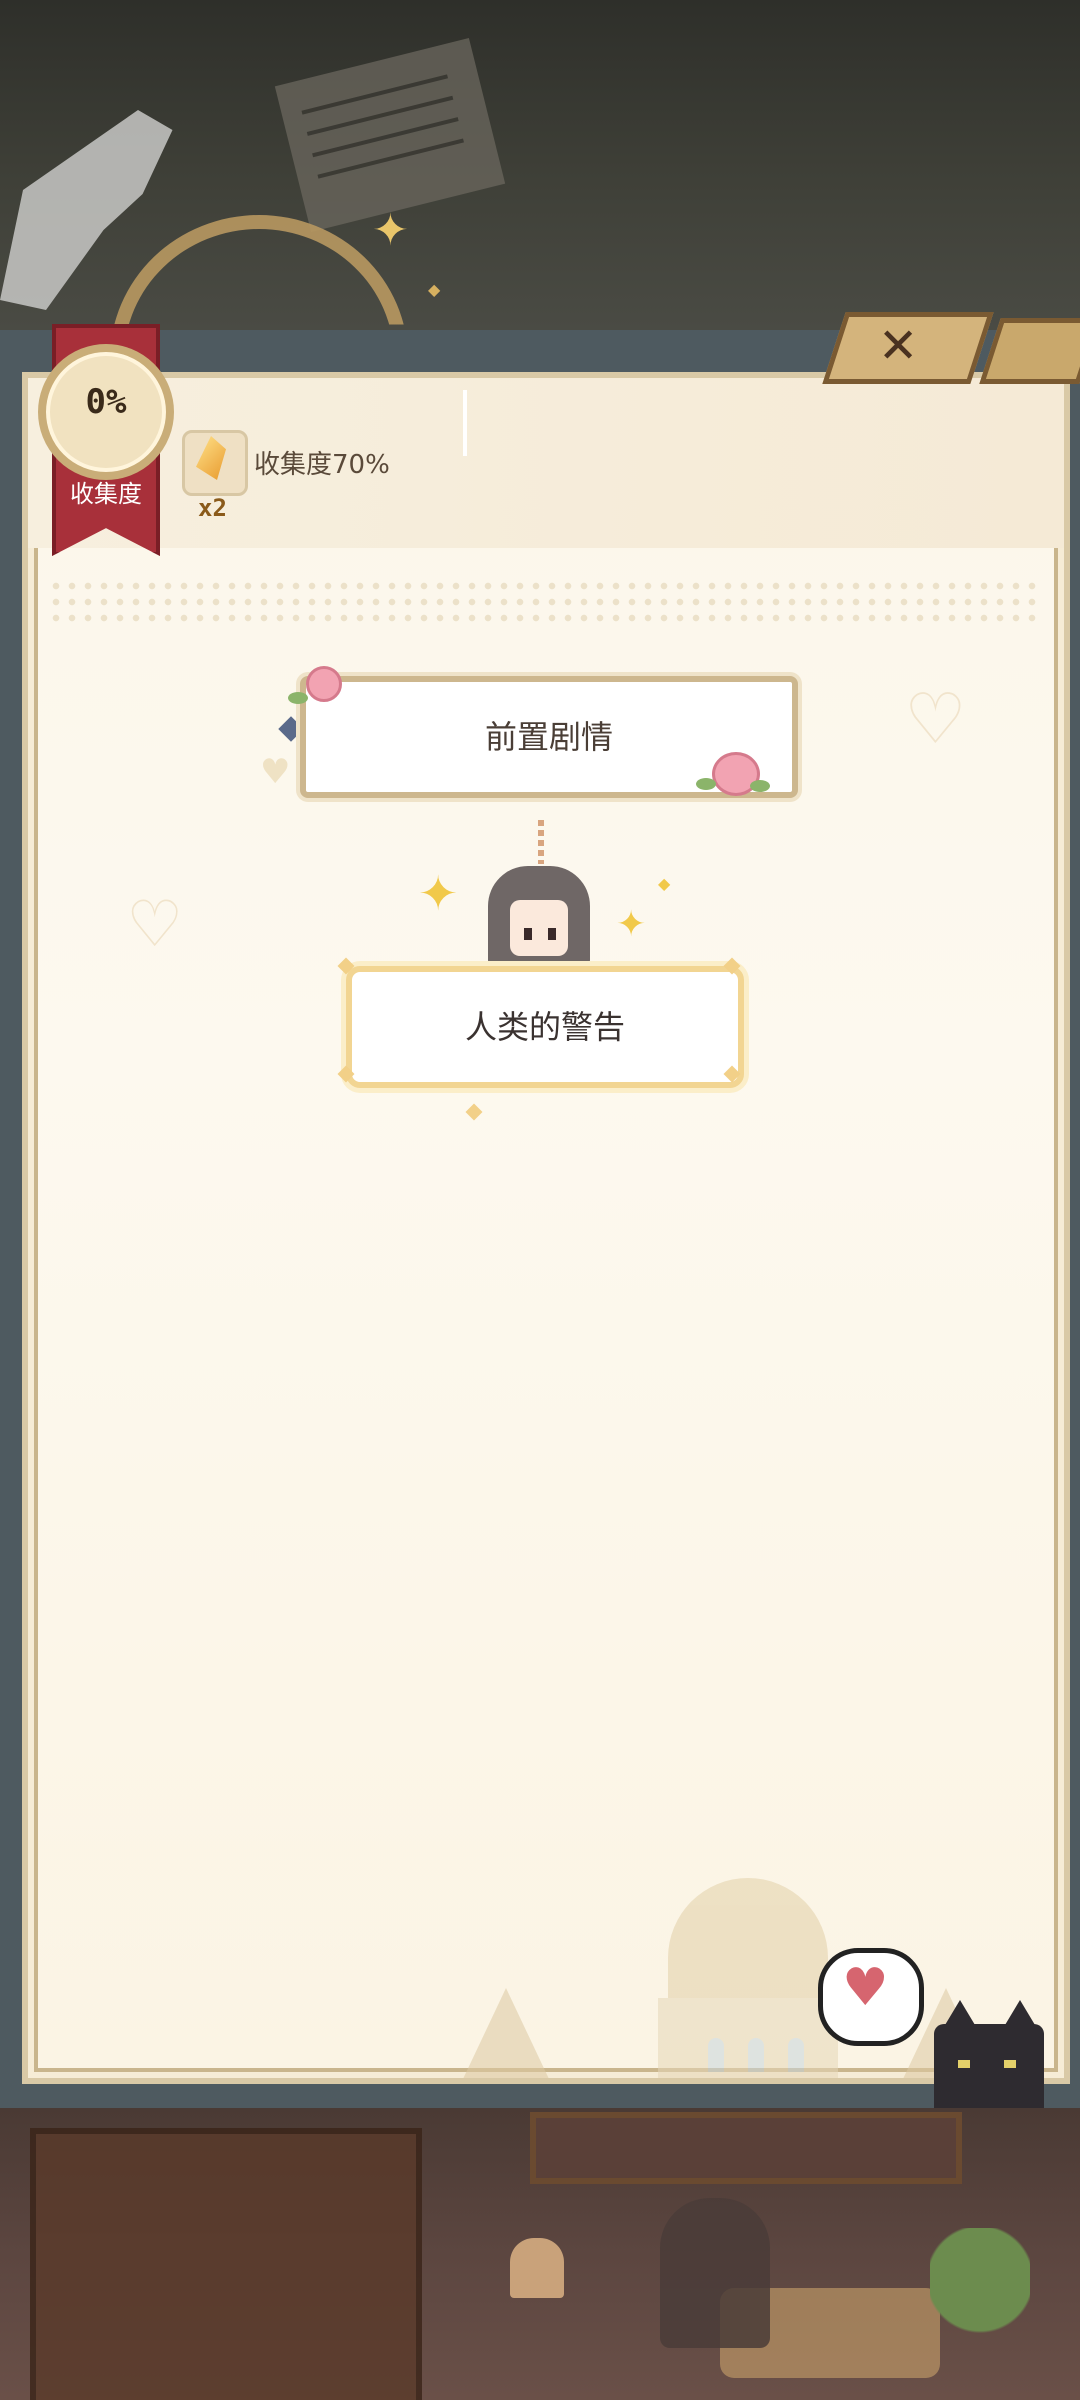  What do you see at coordinates (548, 737) in the screenshot?
I see `story-node-title: 前置剧情` at bounding box center [548, 737].